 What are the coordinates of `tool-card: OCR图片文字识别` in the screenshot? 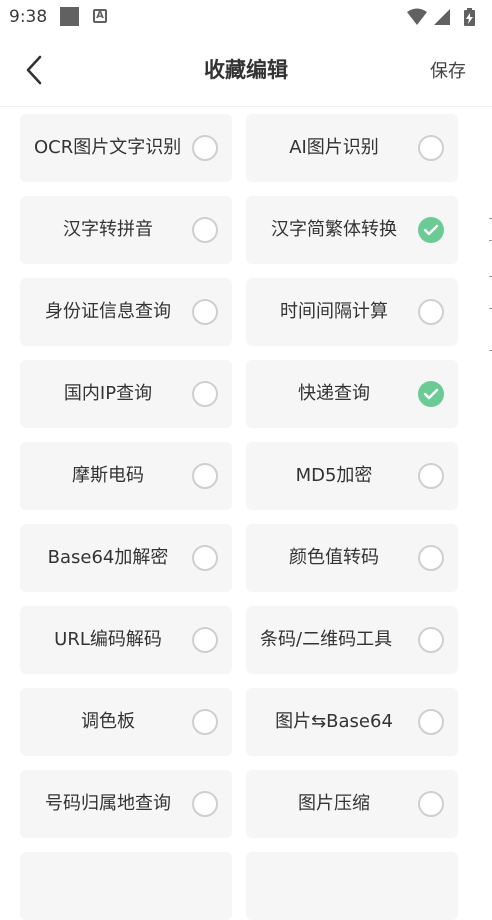 It's located at (126, 148).